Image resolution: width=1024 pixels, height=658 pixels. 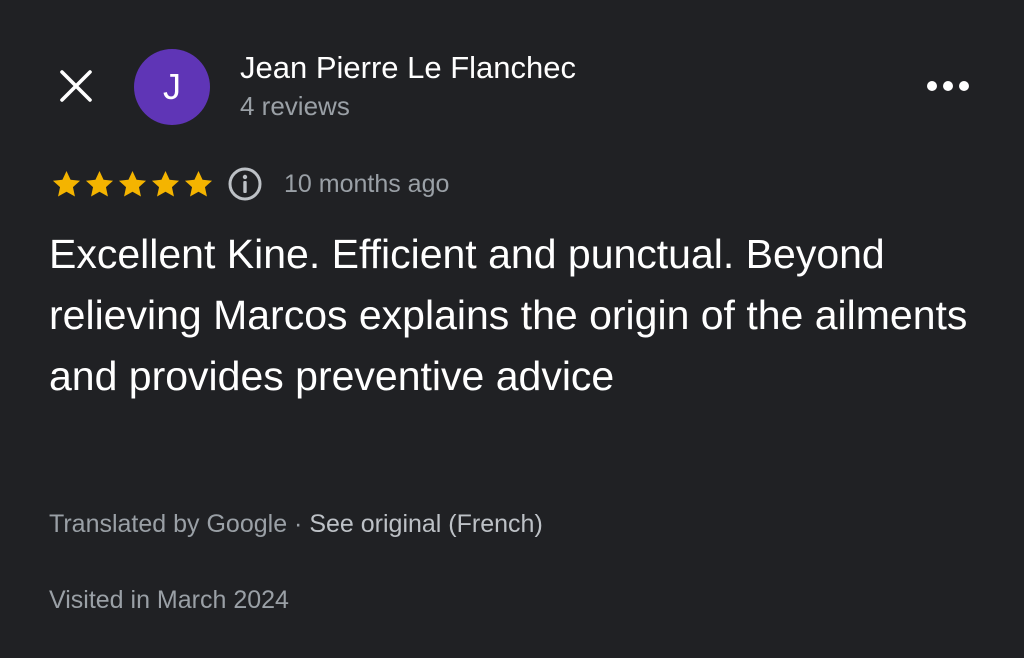 What do you see at coordinates (408, 68) in the screenshot?
I see `reviewer-name: Jean Pierre Le Flanchec` at bounding box center [408, 68].